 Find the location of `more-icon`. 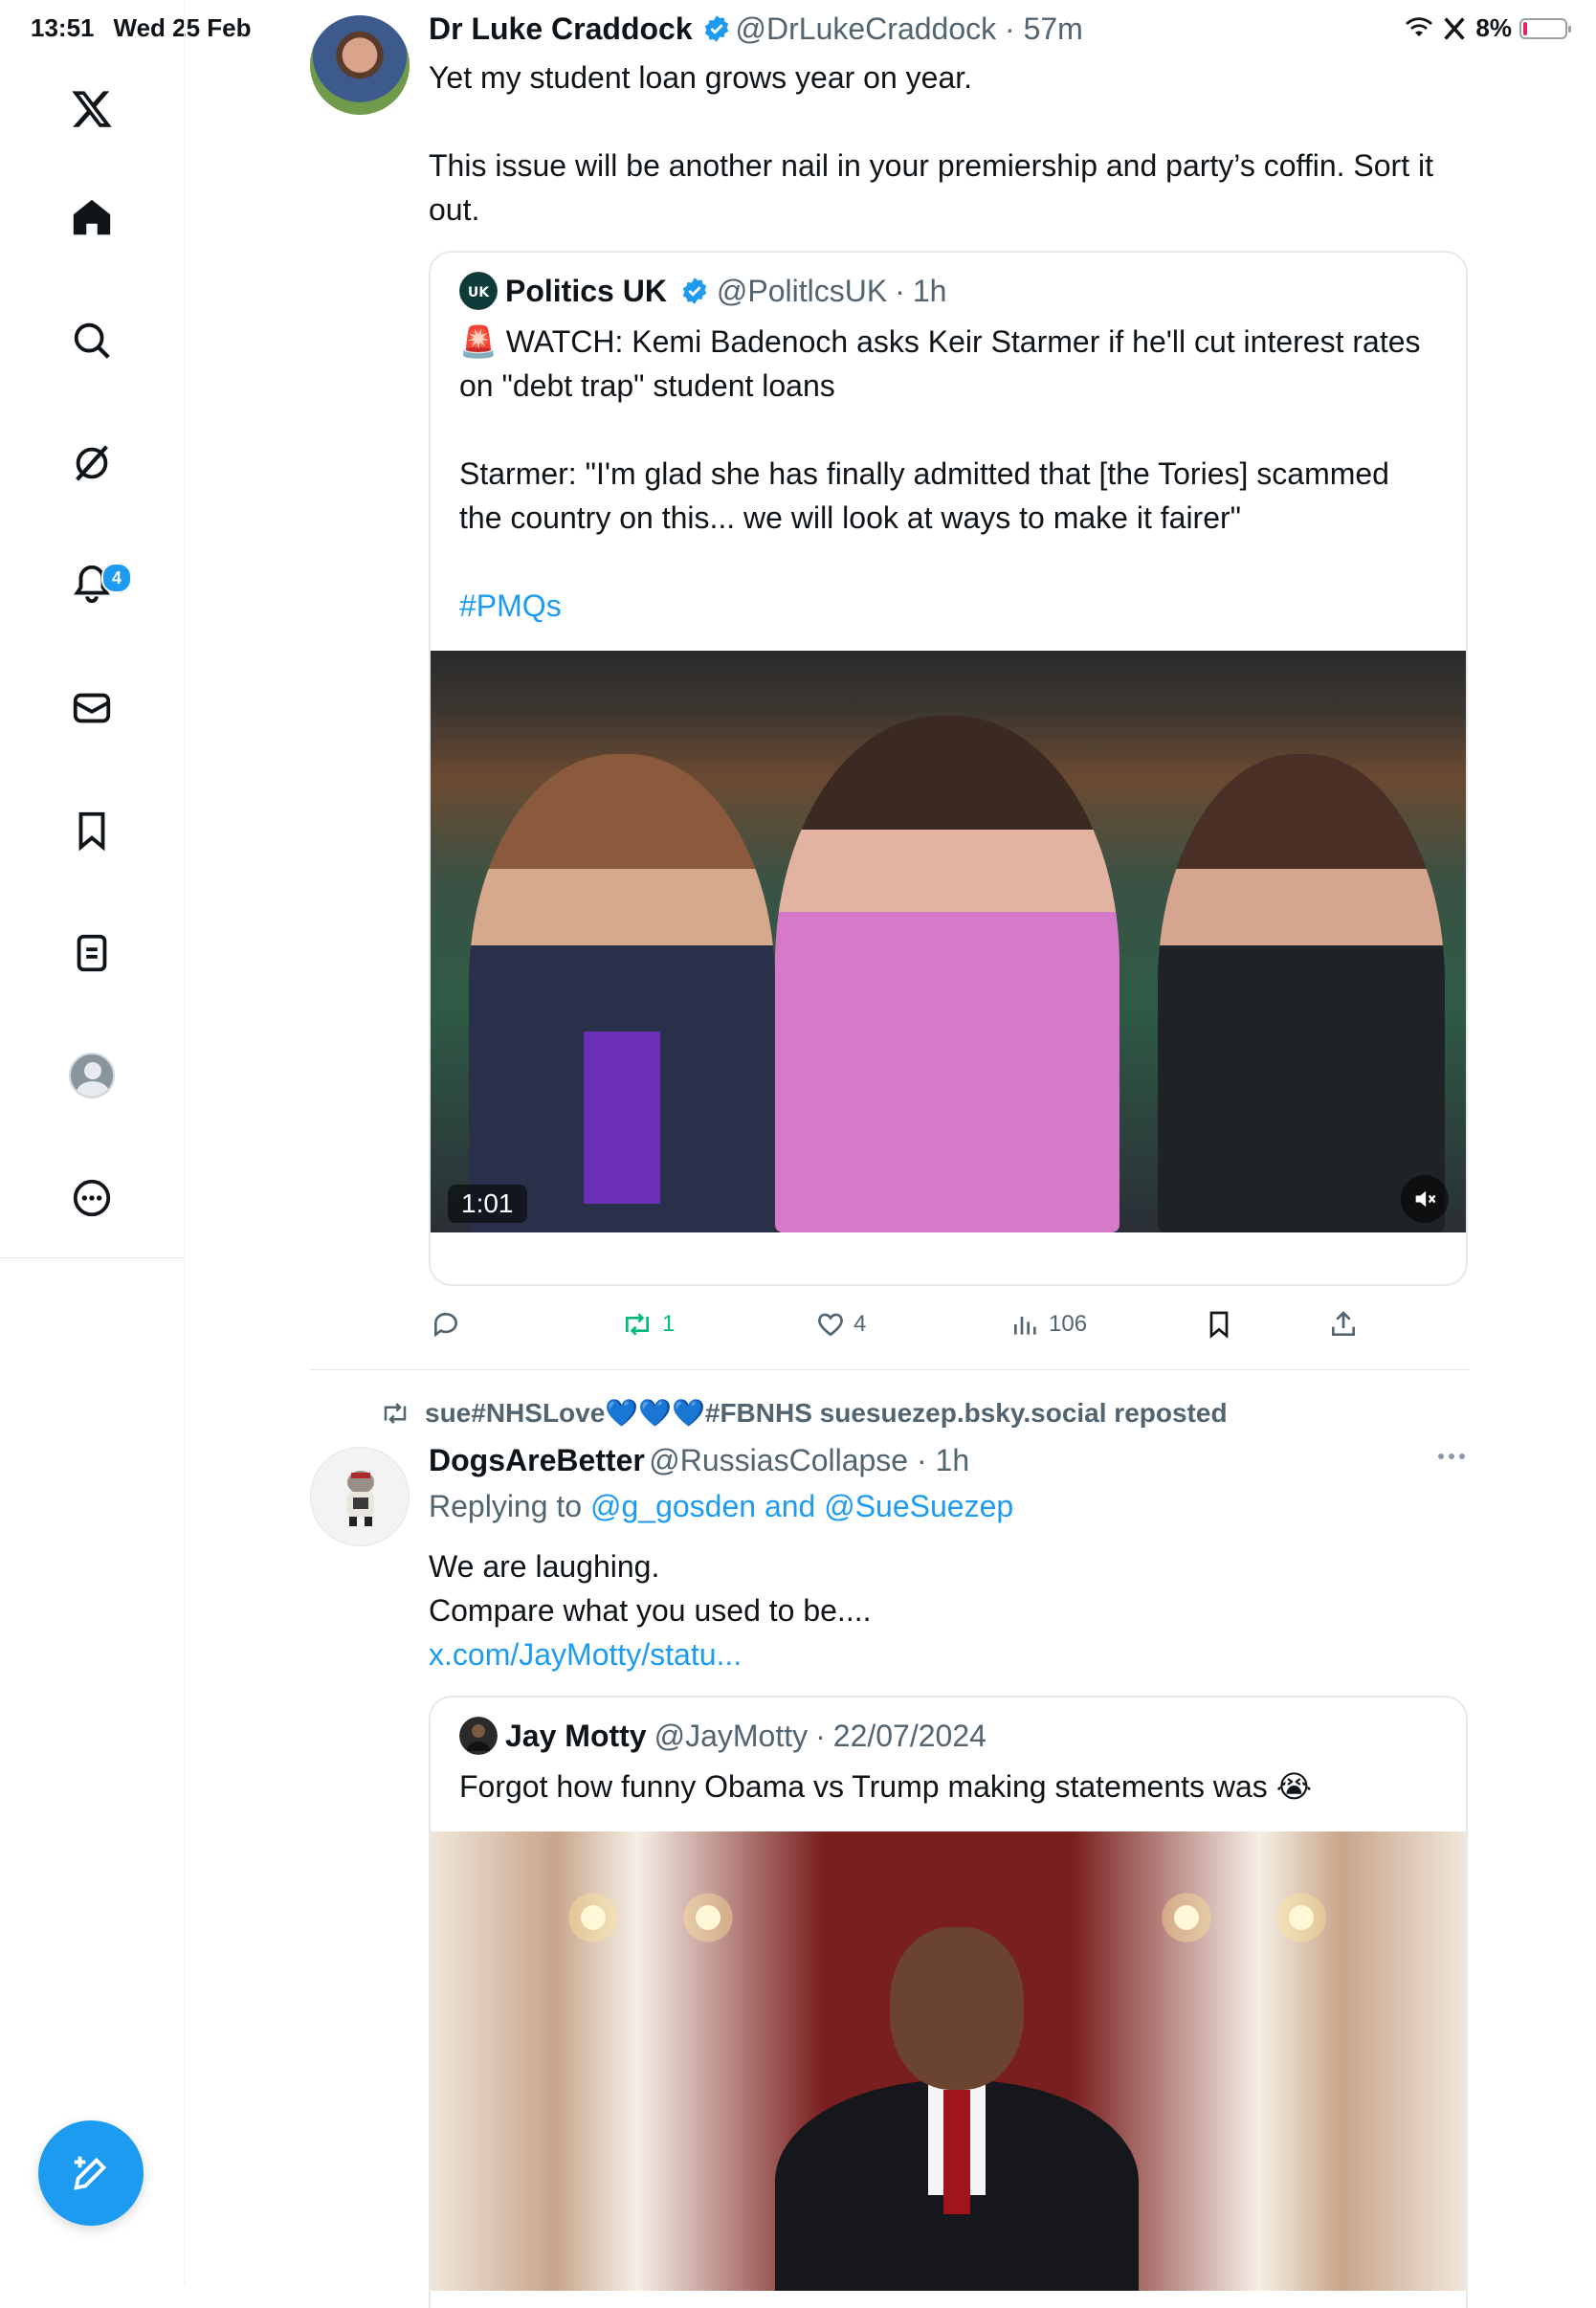

more-icon is located at coordinates (92, 1198).